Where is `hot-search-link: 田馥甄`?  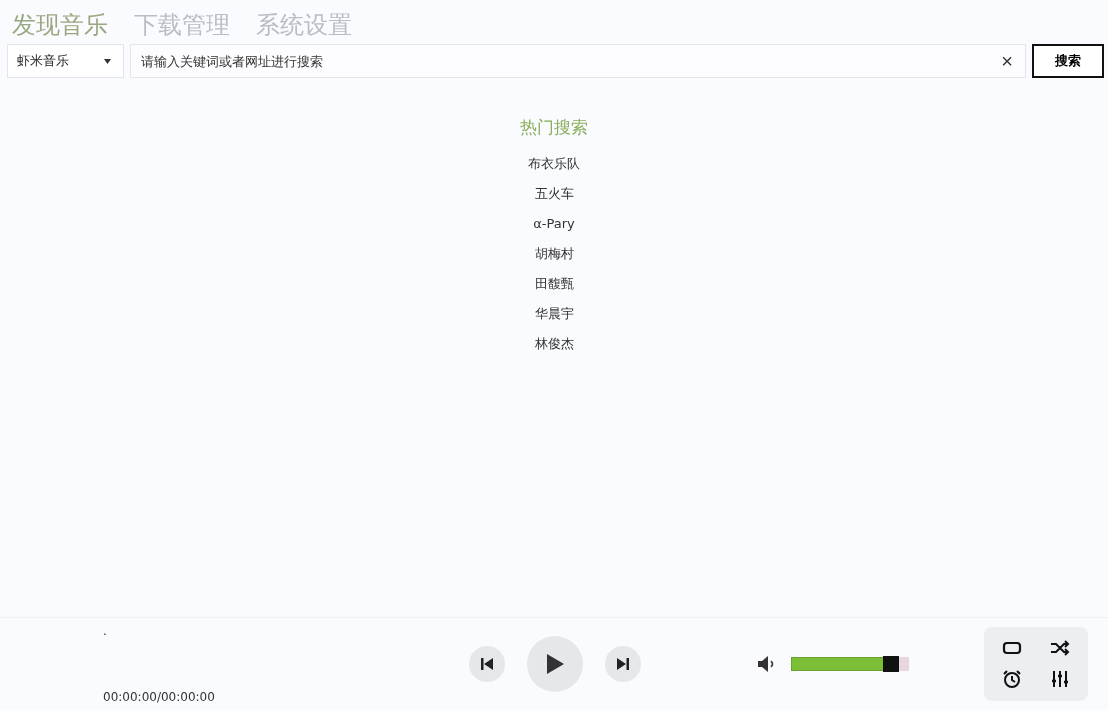 hot-search-link: 田馥甄 is located at coordinates (554, 284).